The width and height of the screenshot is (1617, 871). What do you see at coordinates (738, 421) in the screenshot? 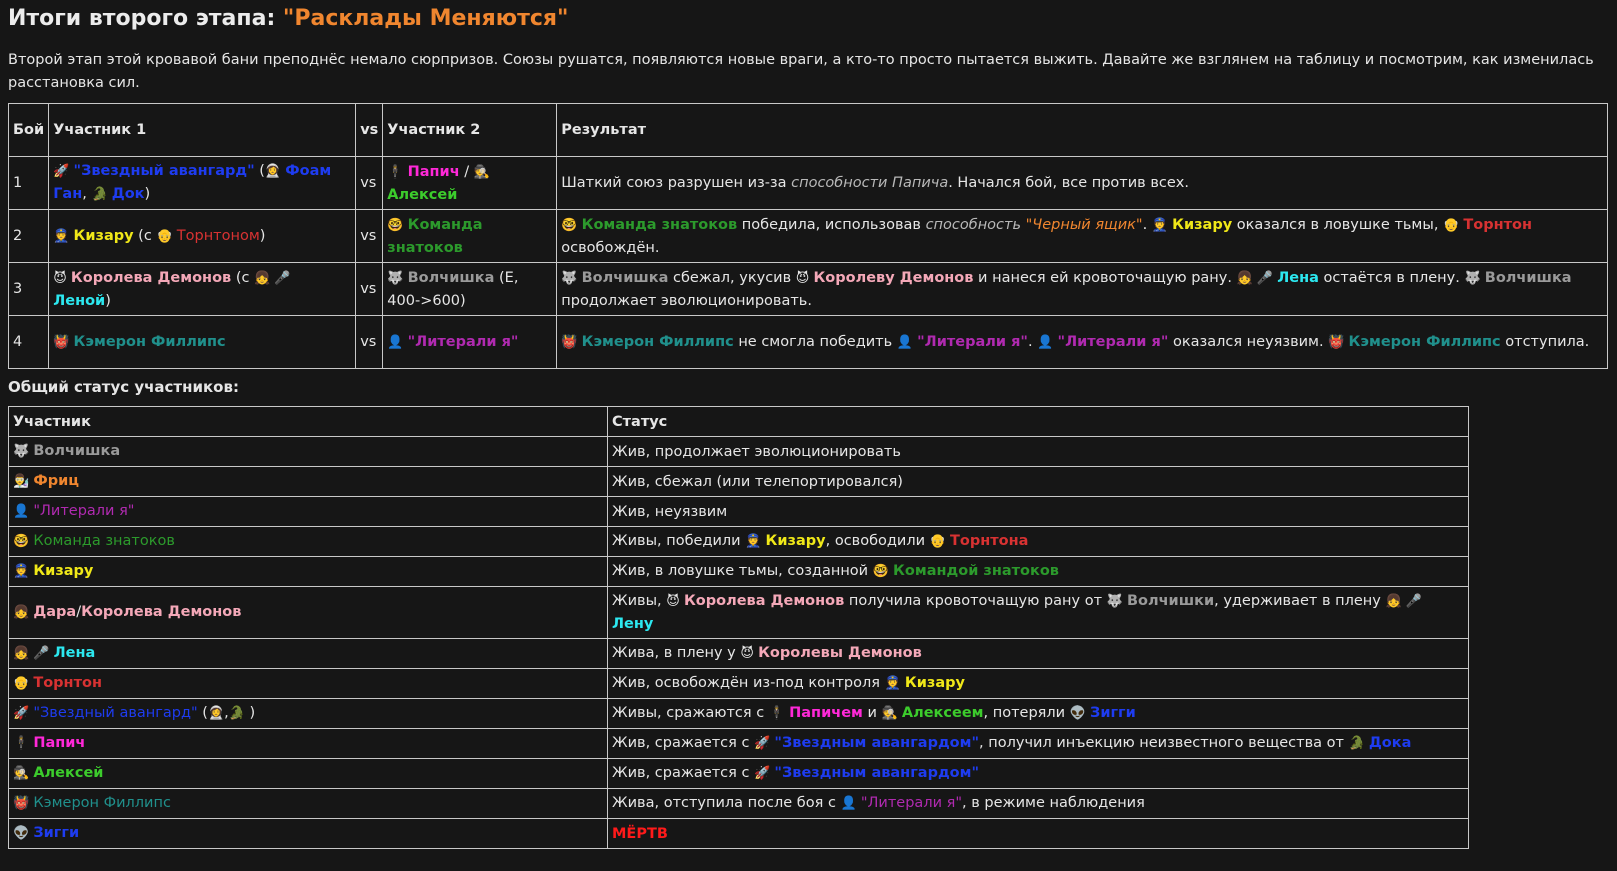
I see `status-header-row: Участник Статус` at bounding box center [738, 421].